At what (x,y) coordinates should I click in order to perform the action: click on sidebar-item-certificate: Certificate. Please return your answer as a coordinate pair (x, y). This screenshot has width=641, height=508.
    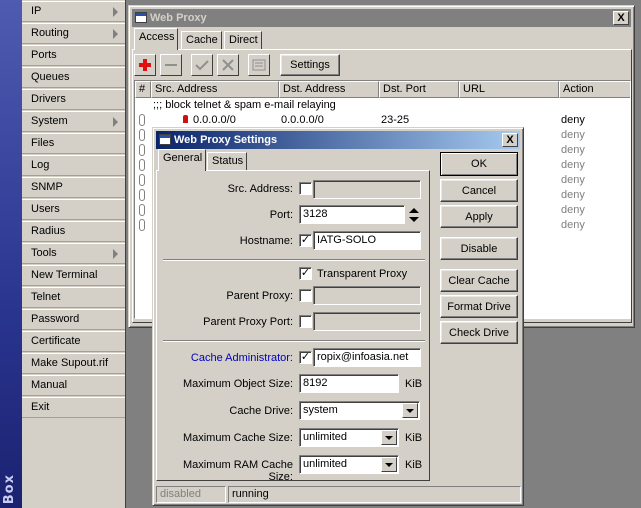
    Looking at the image, I should click on (74, 341).